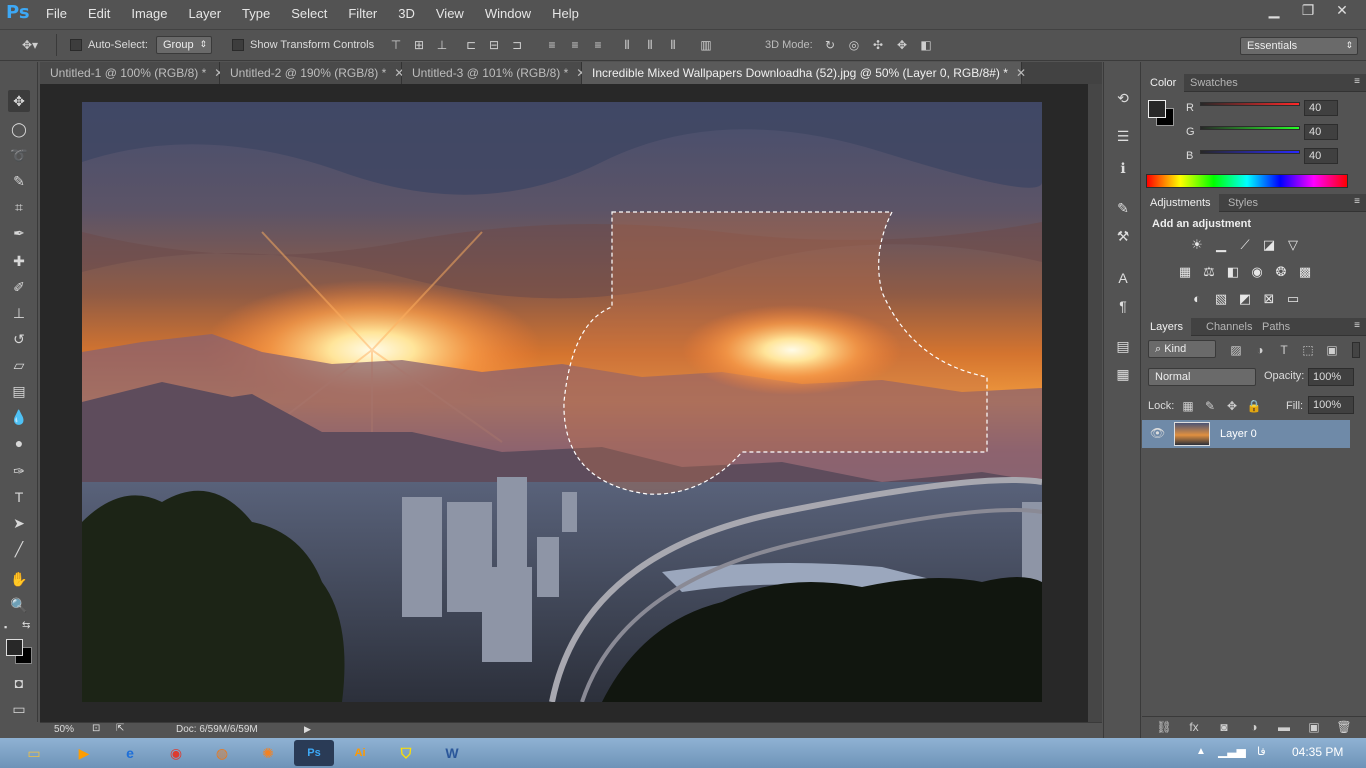 Image resolution: width=1366 pixels, height=768 pixels. Describe the element at coordinates (19, 129) in the screenshot. I see `marquee-tool-icon: ◯` at that location.